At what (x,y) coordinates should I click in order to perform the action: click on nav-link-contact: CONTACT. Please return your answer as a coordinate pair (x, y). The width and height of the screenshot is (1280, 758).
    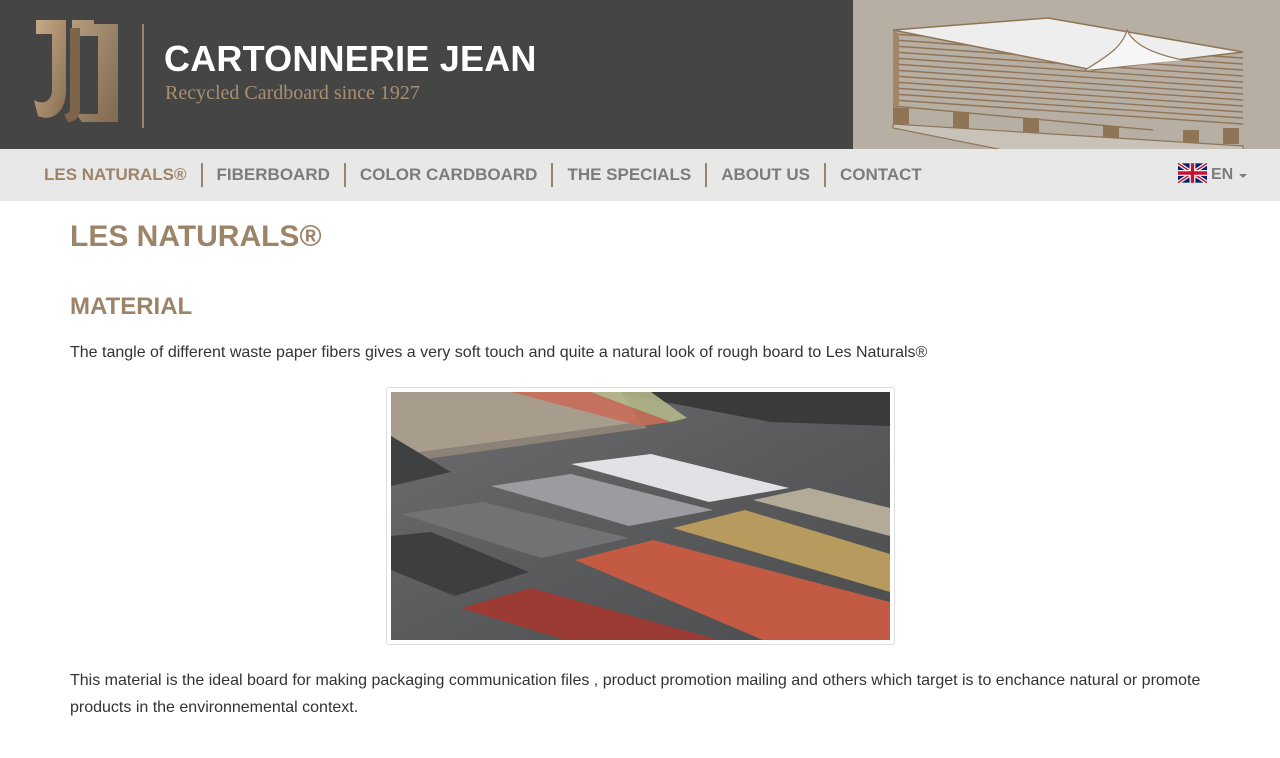
    Looking at the image, I should click on (881, 175).